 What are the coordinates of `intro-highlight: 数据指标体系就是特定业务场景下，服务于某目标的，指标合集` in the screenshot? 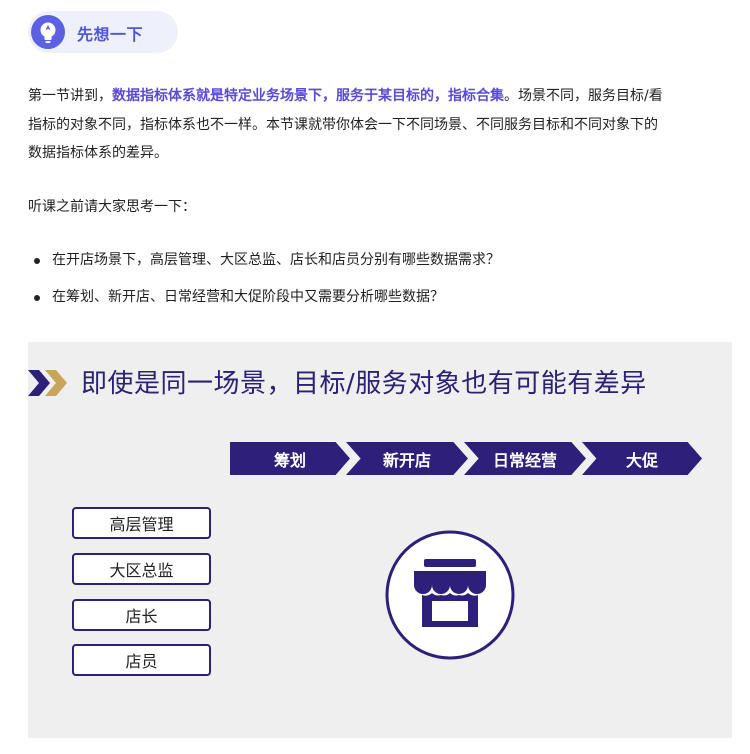 It's located at (308, 96).